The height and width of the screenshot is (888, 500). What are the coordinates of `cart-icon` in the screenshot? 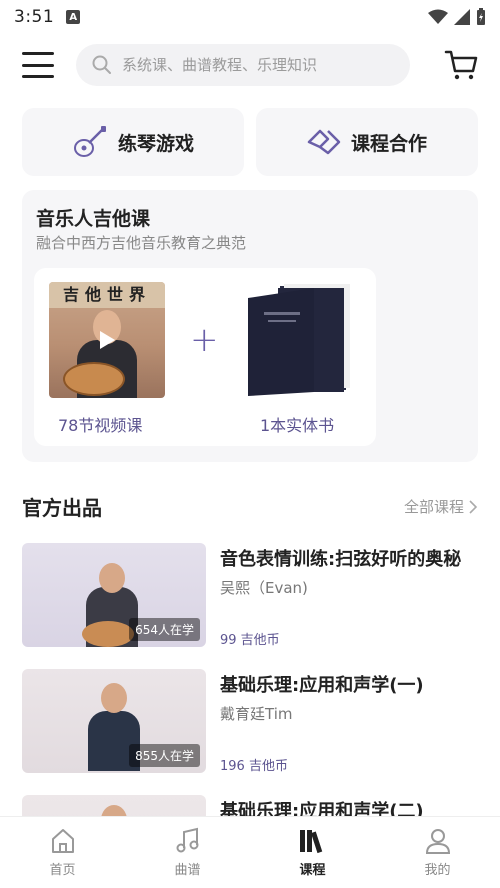 It's located at (461, 65).